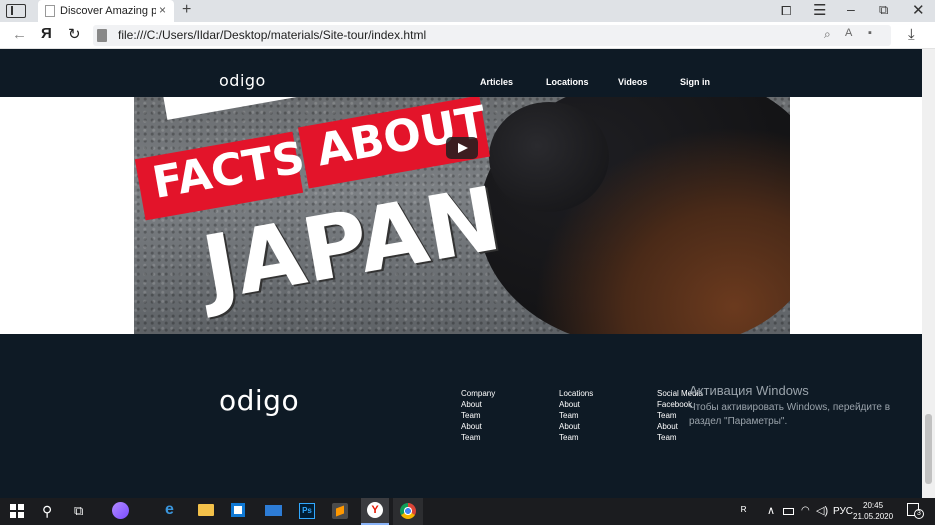 Image resolution: width=935 pixels, height=525 pixels. I want to click on yandex-browser-icon: Y, so click(375, 510).